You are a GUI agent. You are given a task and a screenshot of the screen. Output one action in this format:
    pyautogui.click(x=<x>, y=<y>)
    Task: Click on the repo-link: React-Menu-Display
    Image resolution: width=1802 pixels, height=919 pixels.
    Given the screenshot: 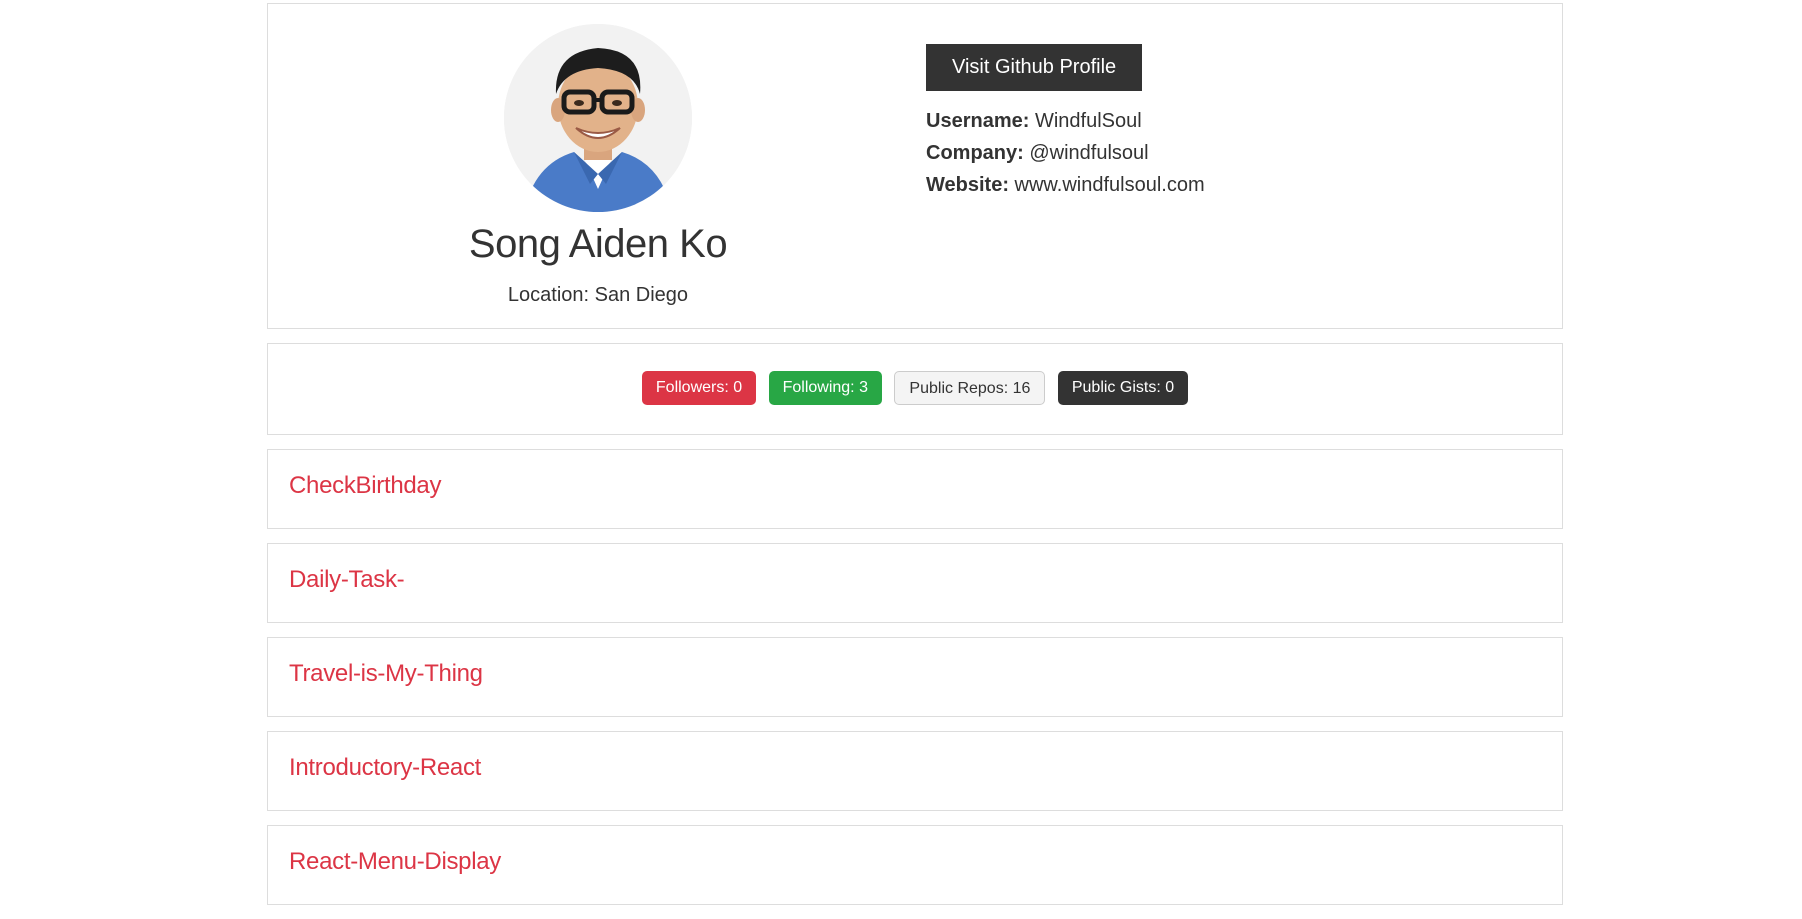 What is the action you would take?
    pyautogui.click(x=395, y=862)
    